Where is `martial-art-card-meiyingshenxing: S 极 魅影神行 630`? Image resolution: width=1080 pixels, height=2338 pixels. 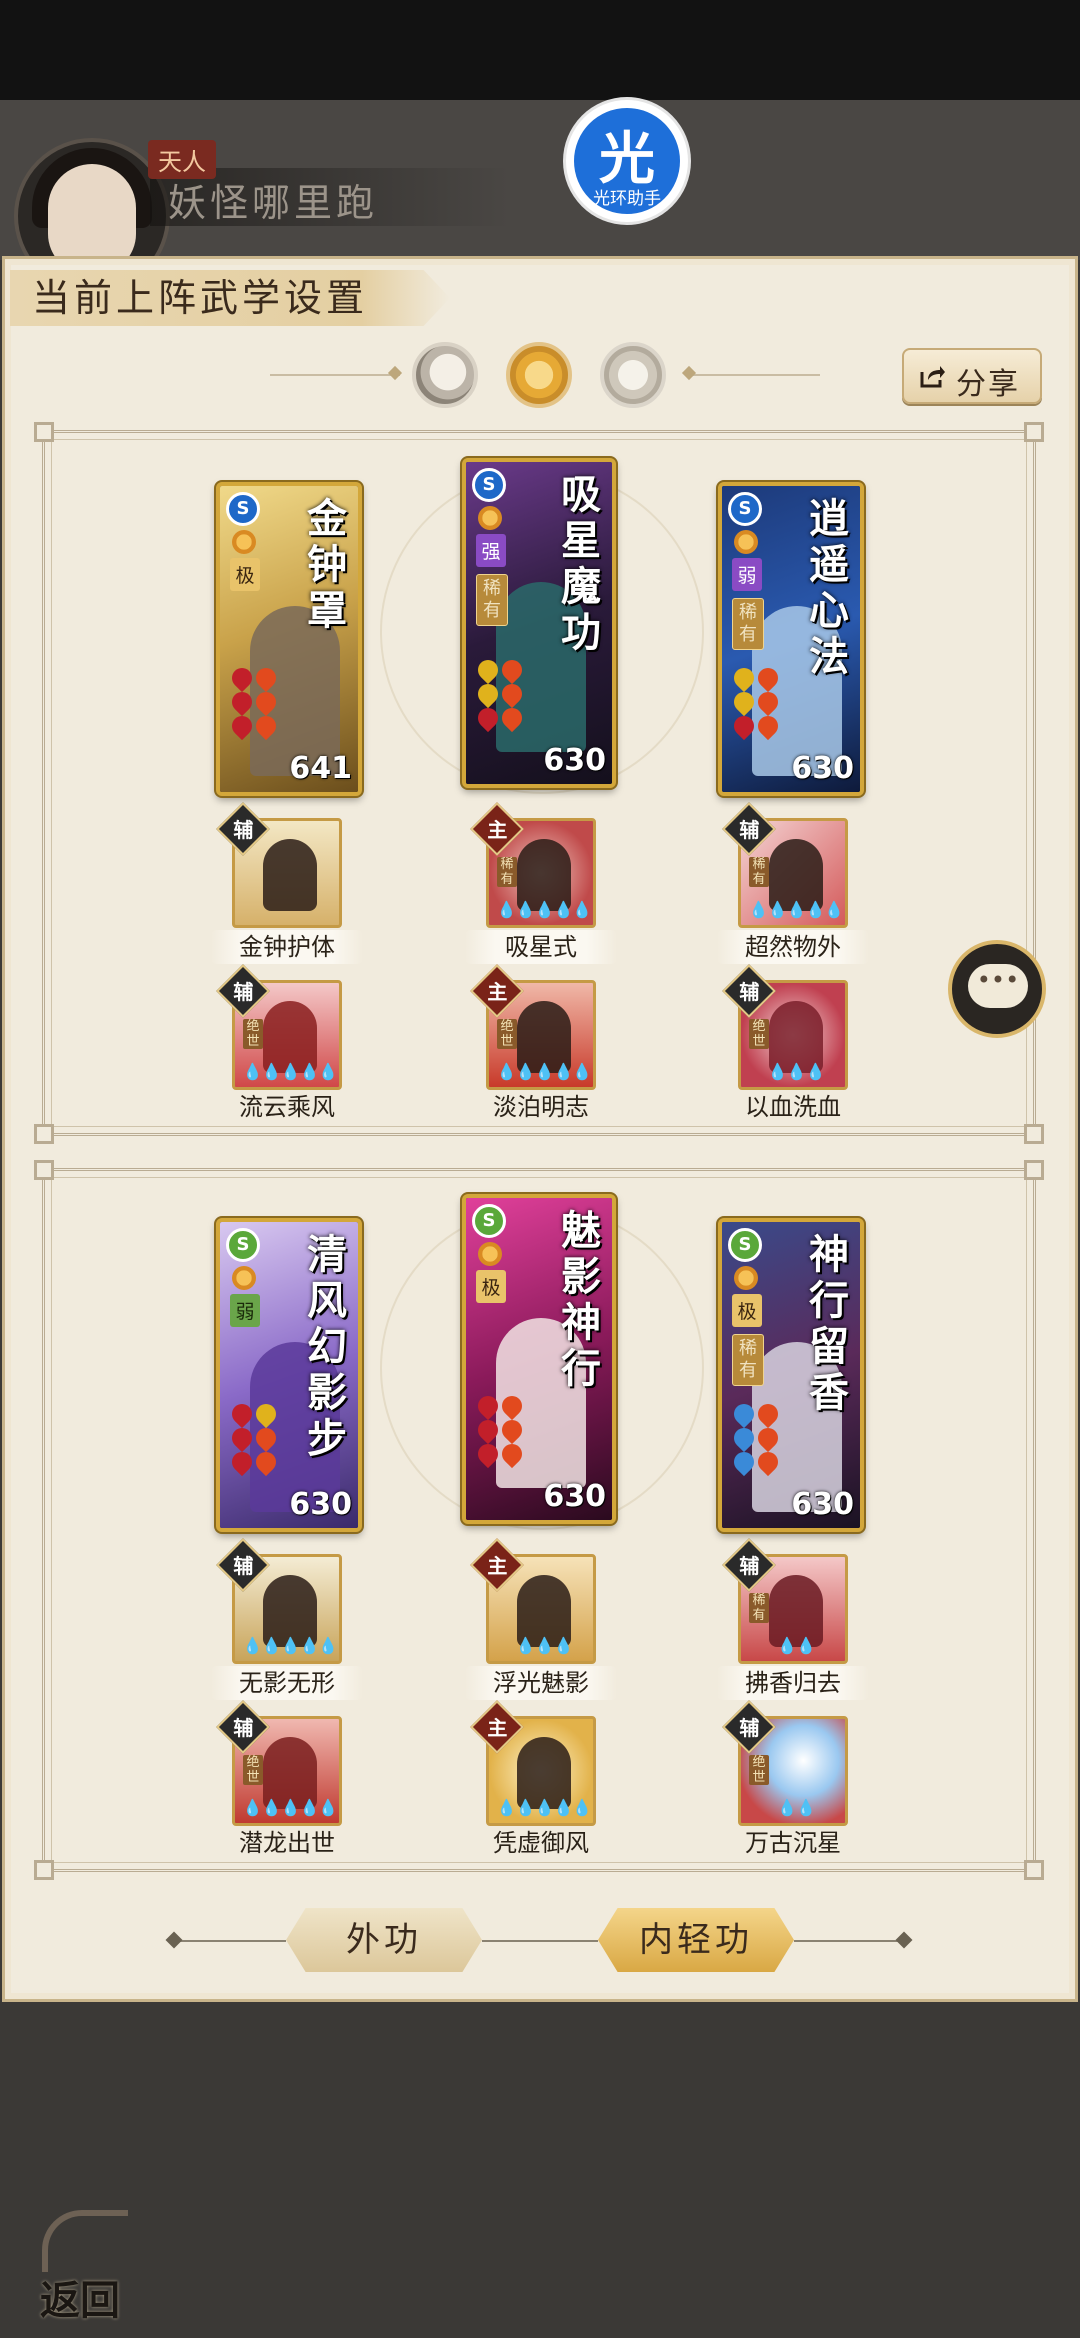
martial-art-card-meiyingshenxing: S 极 魅影神行 630 is located at coordinates (539, 1359).